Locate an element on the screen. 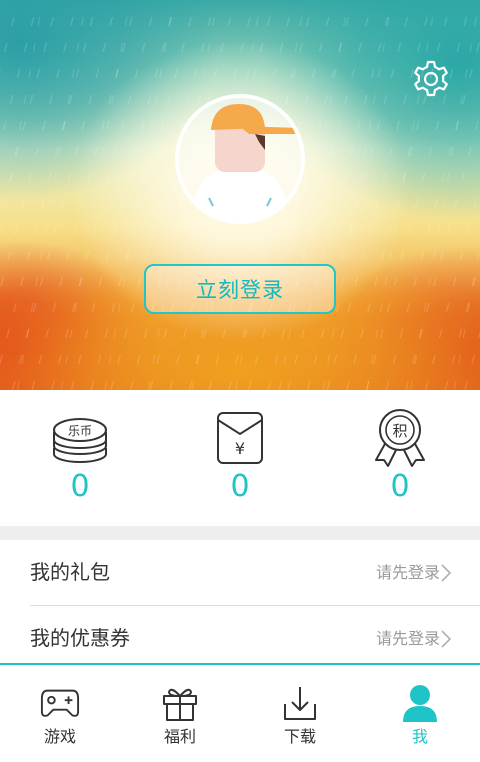 The width and height of the screenshot is (480, 762). default-avatar-icon is located at coordinates (240, 159).